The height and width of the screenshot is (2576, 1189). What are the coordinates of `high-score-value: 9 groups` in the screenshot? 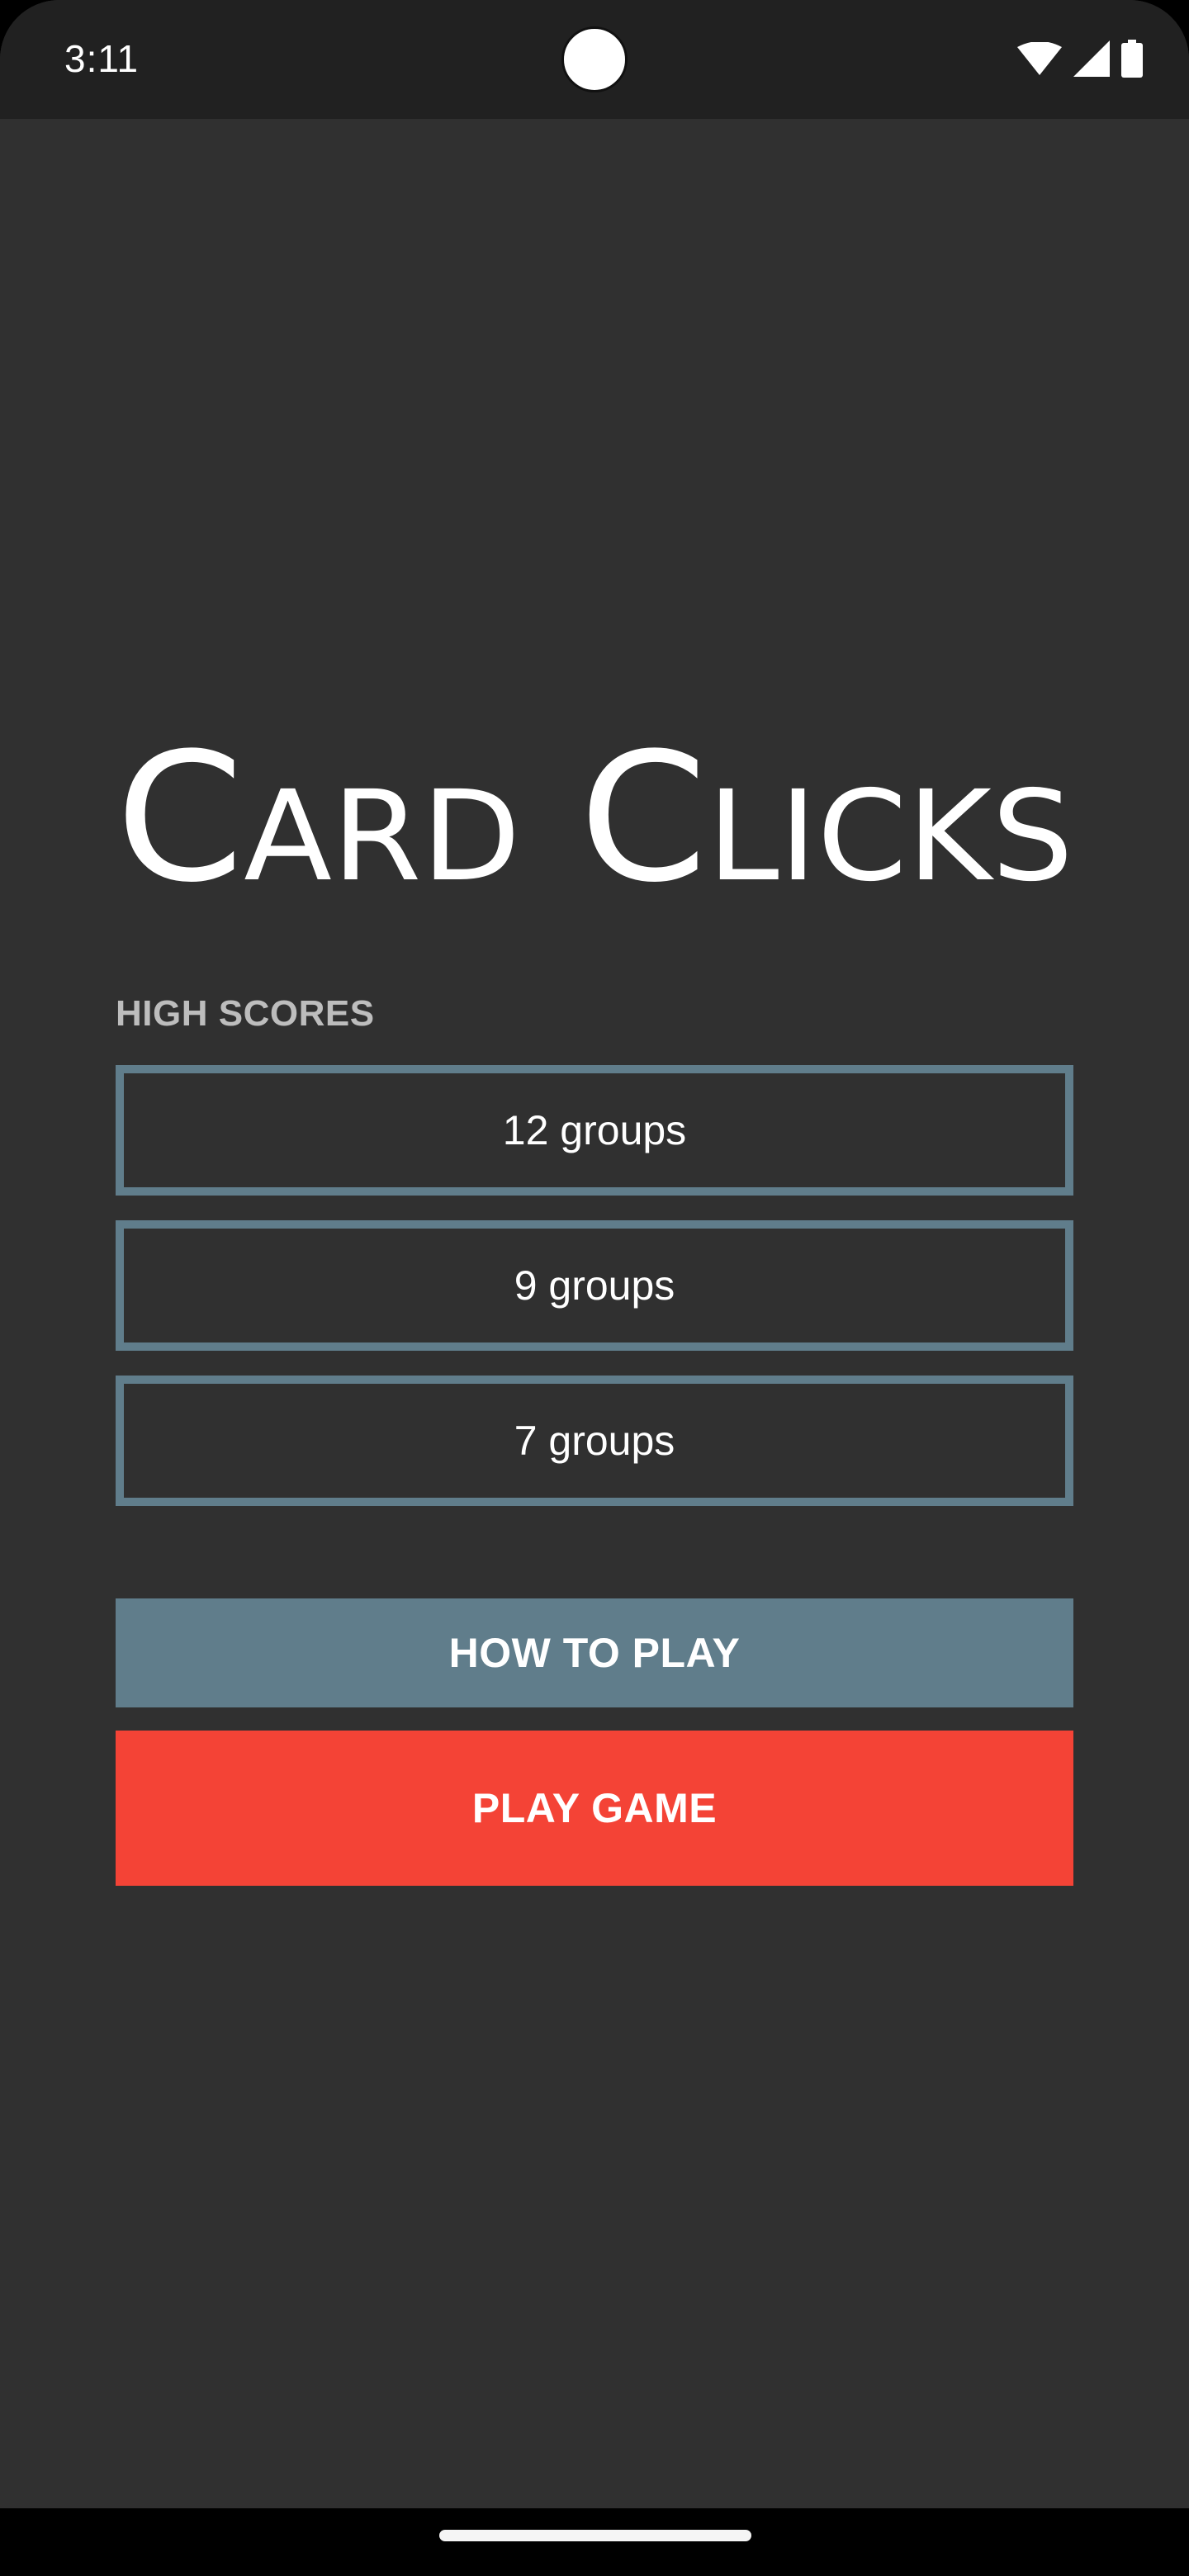 It's located at (594, 1285).